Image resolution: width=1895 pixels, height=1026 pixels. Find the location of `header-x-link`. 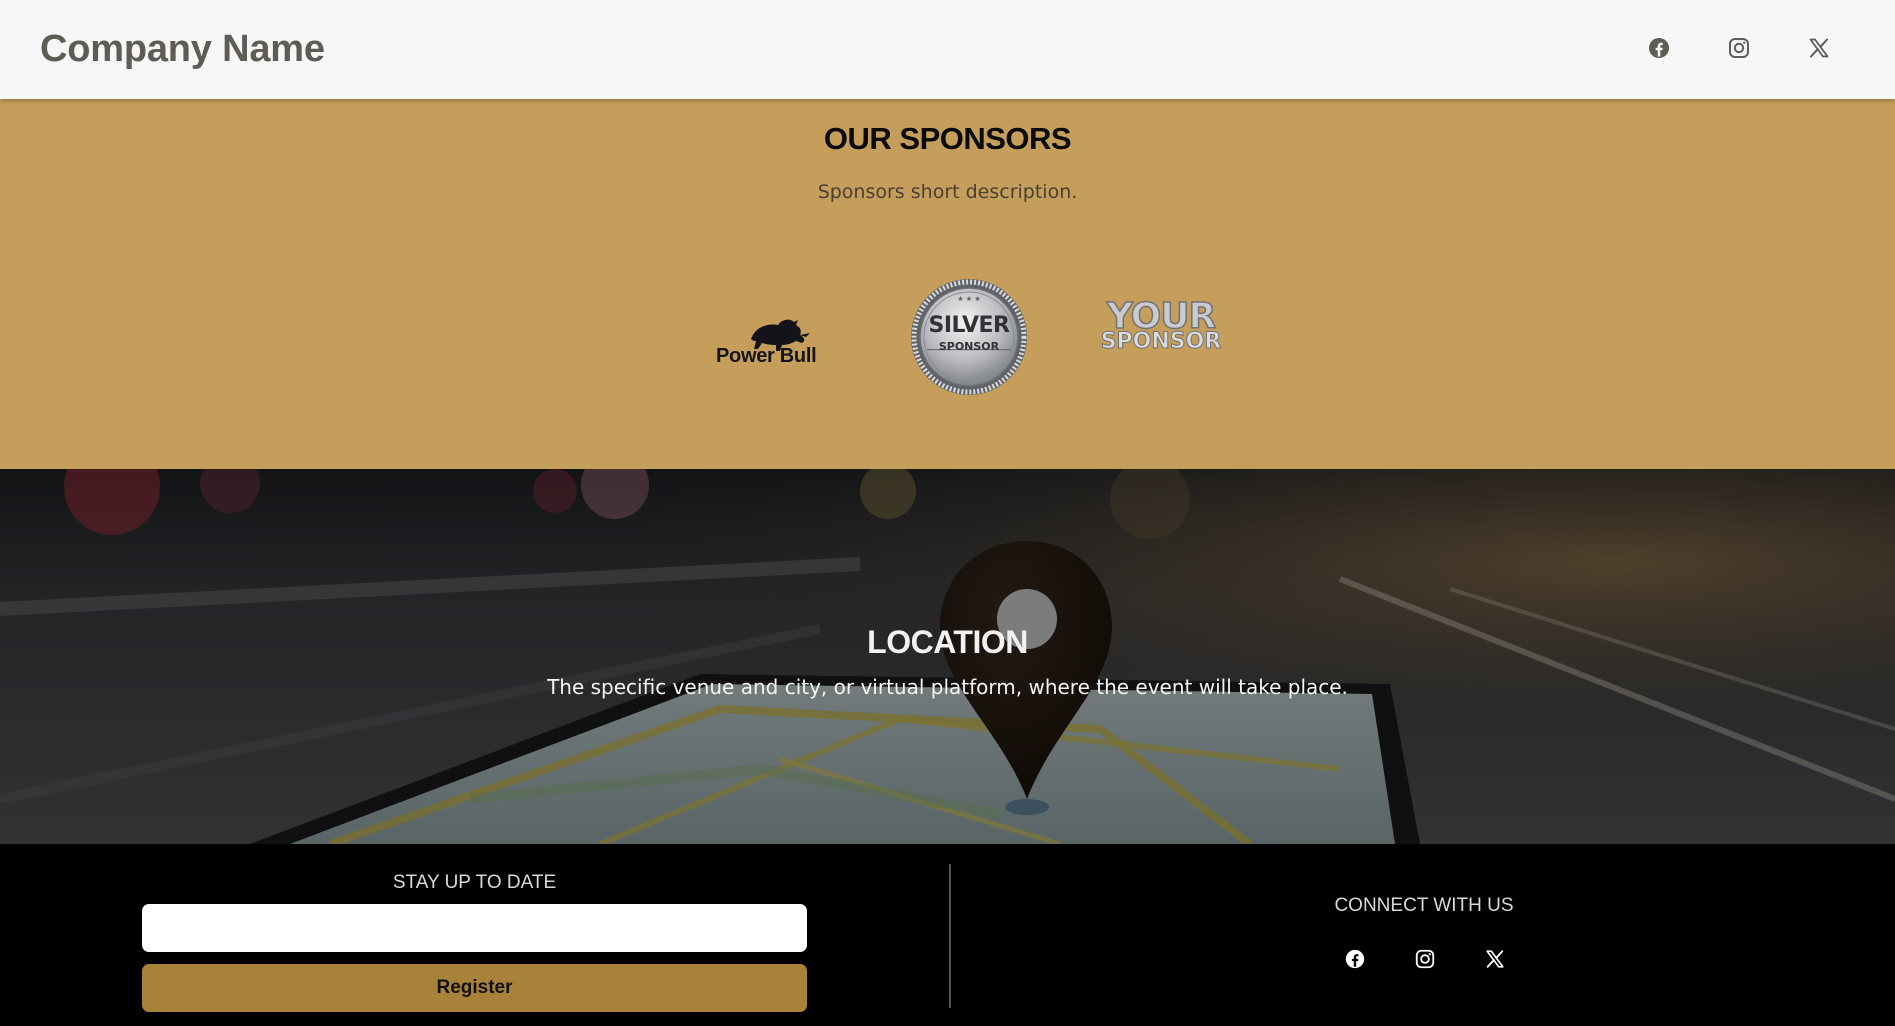

header-x-link is located at coordinates (1819, 48).